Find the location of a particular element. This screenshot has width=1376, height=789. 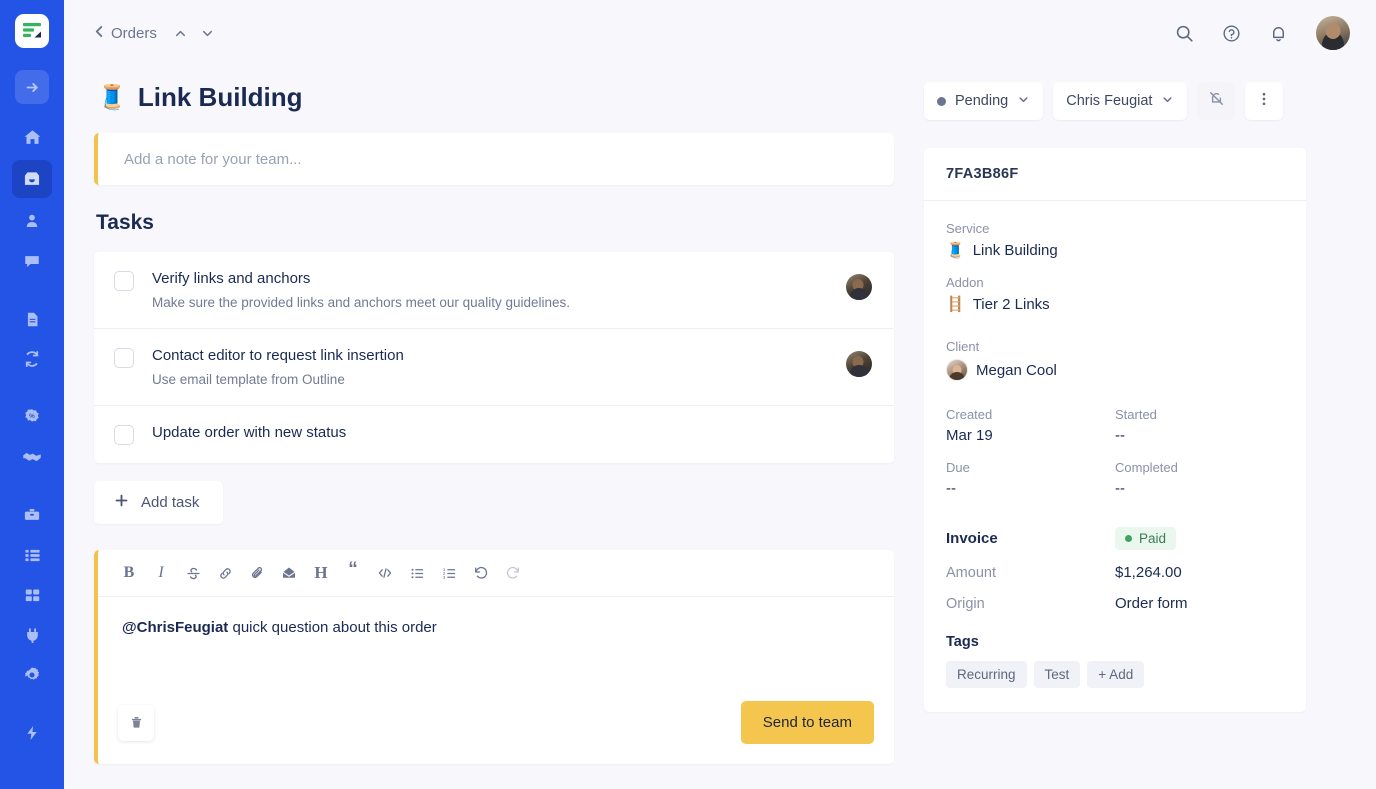

chevron-up-icon is located at coordinates (180, 33).